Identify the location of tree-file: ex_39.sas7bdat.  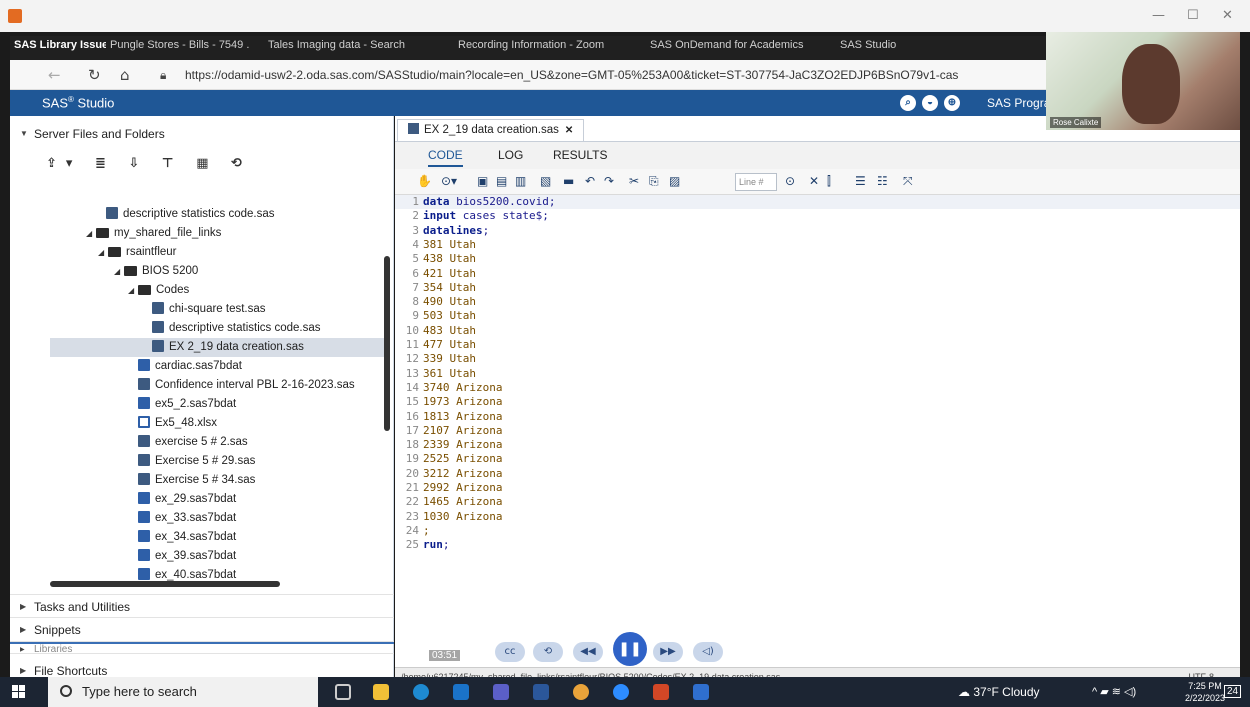
(187, 556).